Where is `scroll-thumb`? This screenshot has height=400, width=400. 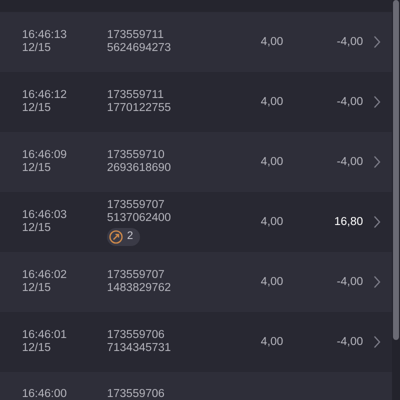 scroll-thumb is located at coordinates (396, 170).